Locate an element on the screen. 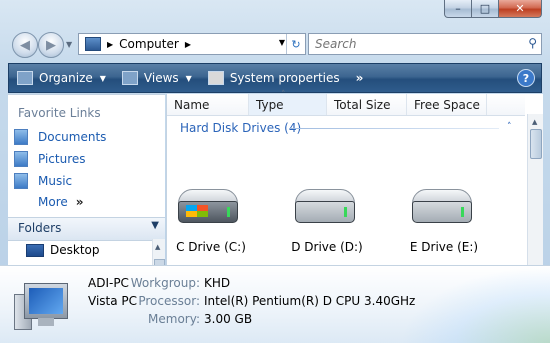 The image size is (550, 343). search-icon: ⚲ is located at coordinates (532, 43).